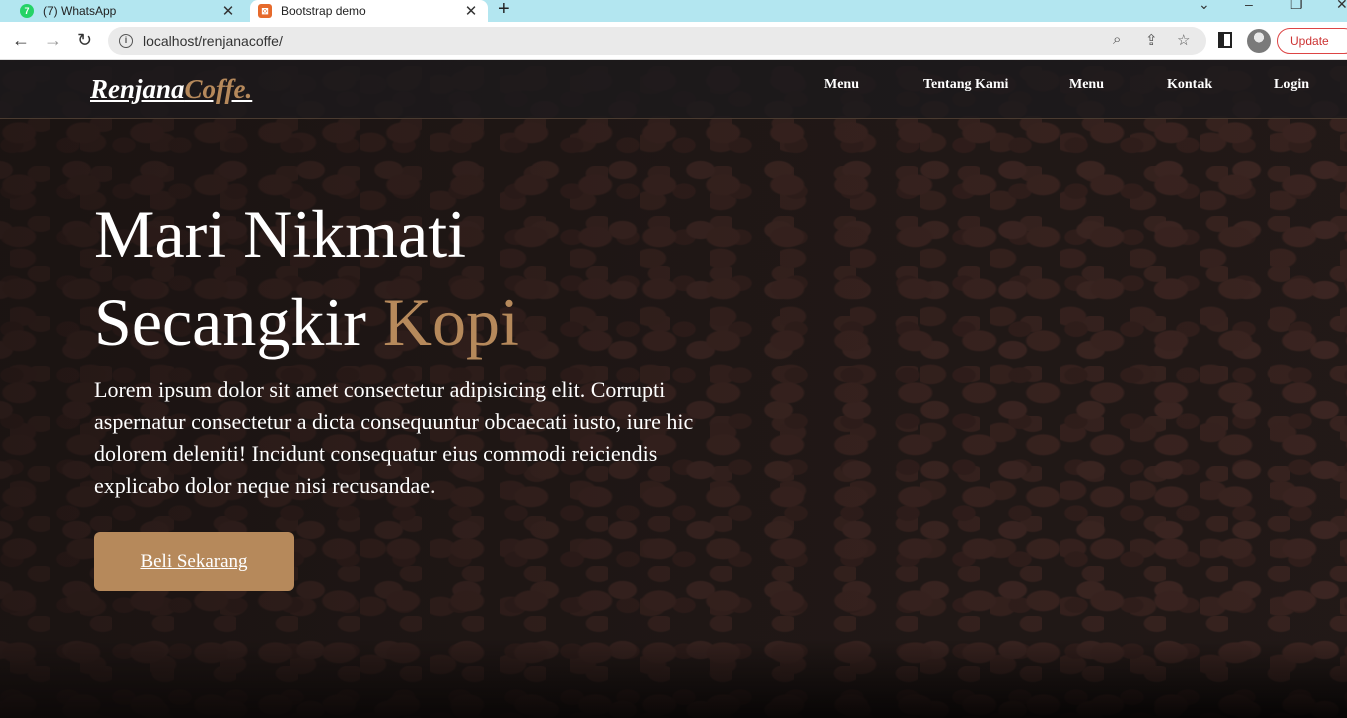 This screenshot has height=718, width=1347. I want to click on zoom-icon: ⌕, so click(1117, 39).